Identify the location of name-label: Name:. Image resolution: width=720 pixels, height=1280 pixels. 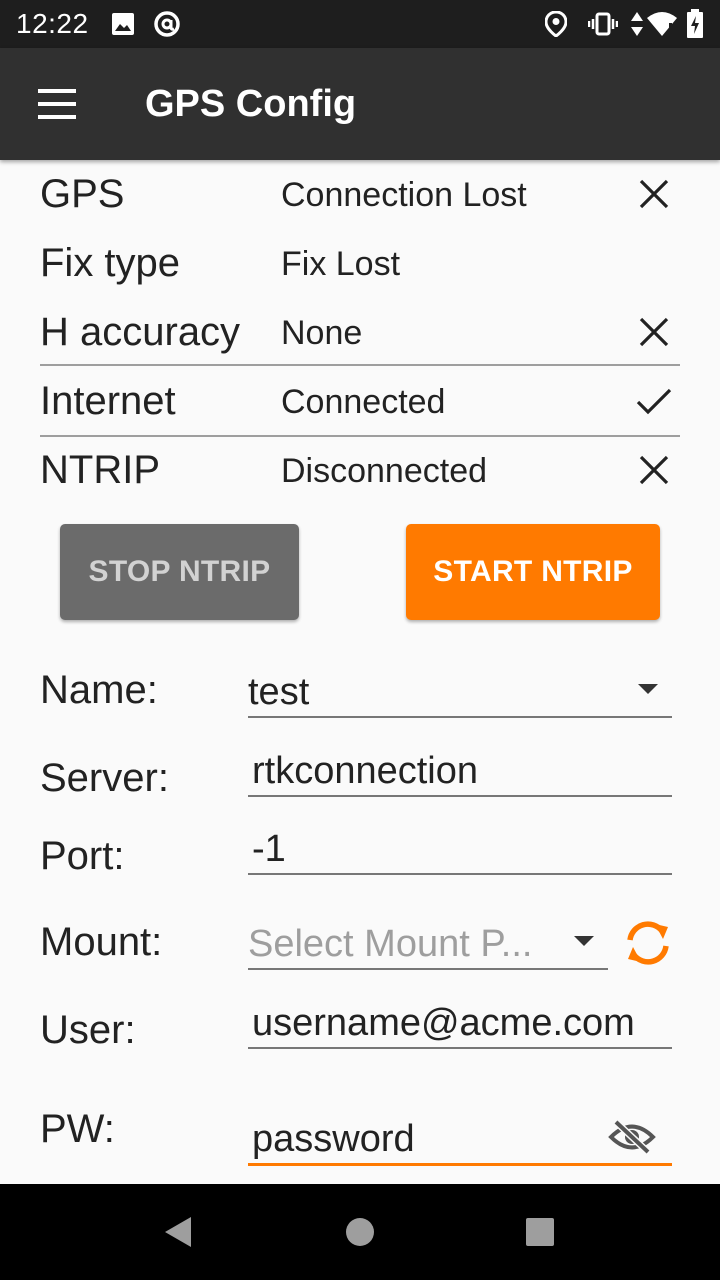
(99, 690).